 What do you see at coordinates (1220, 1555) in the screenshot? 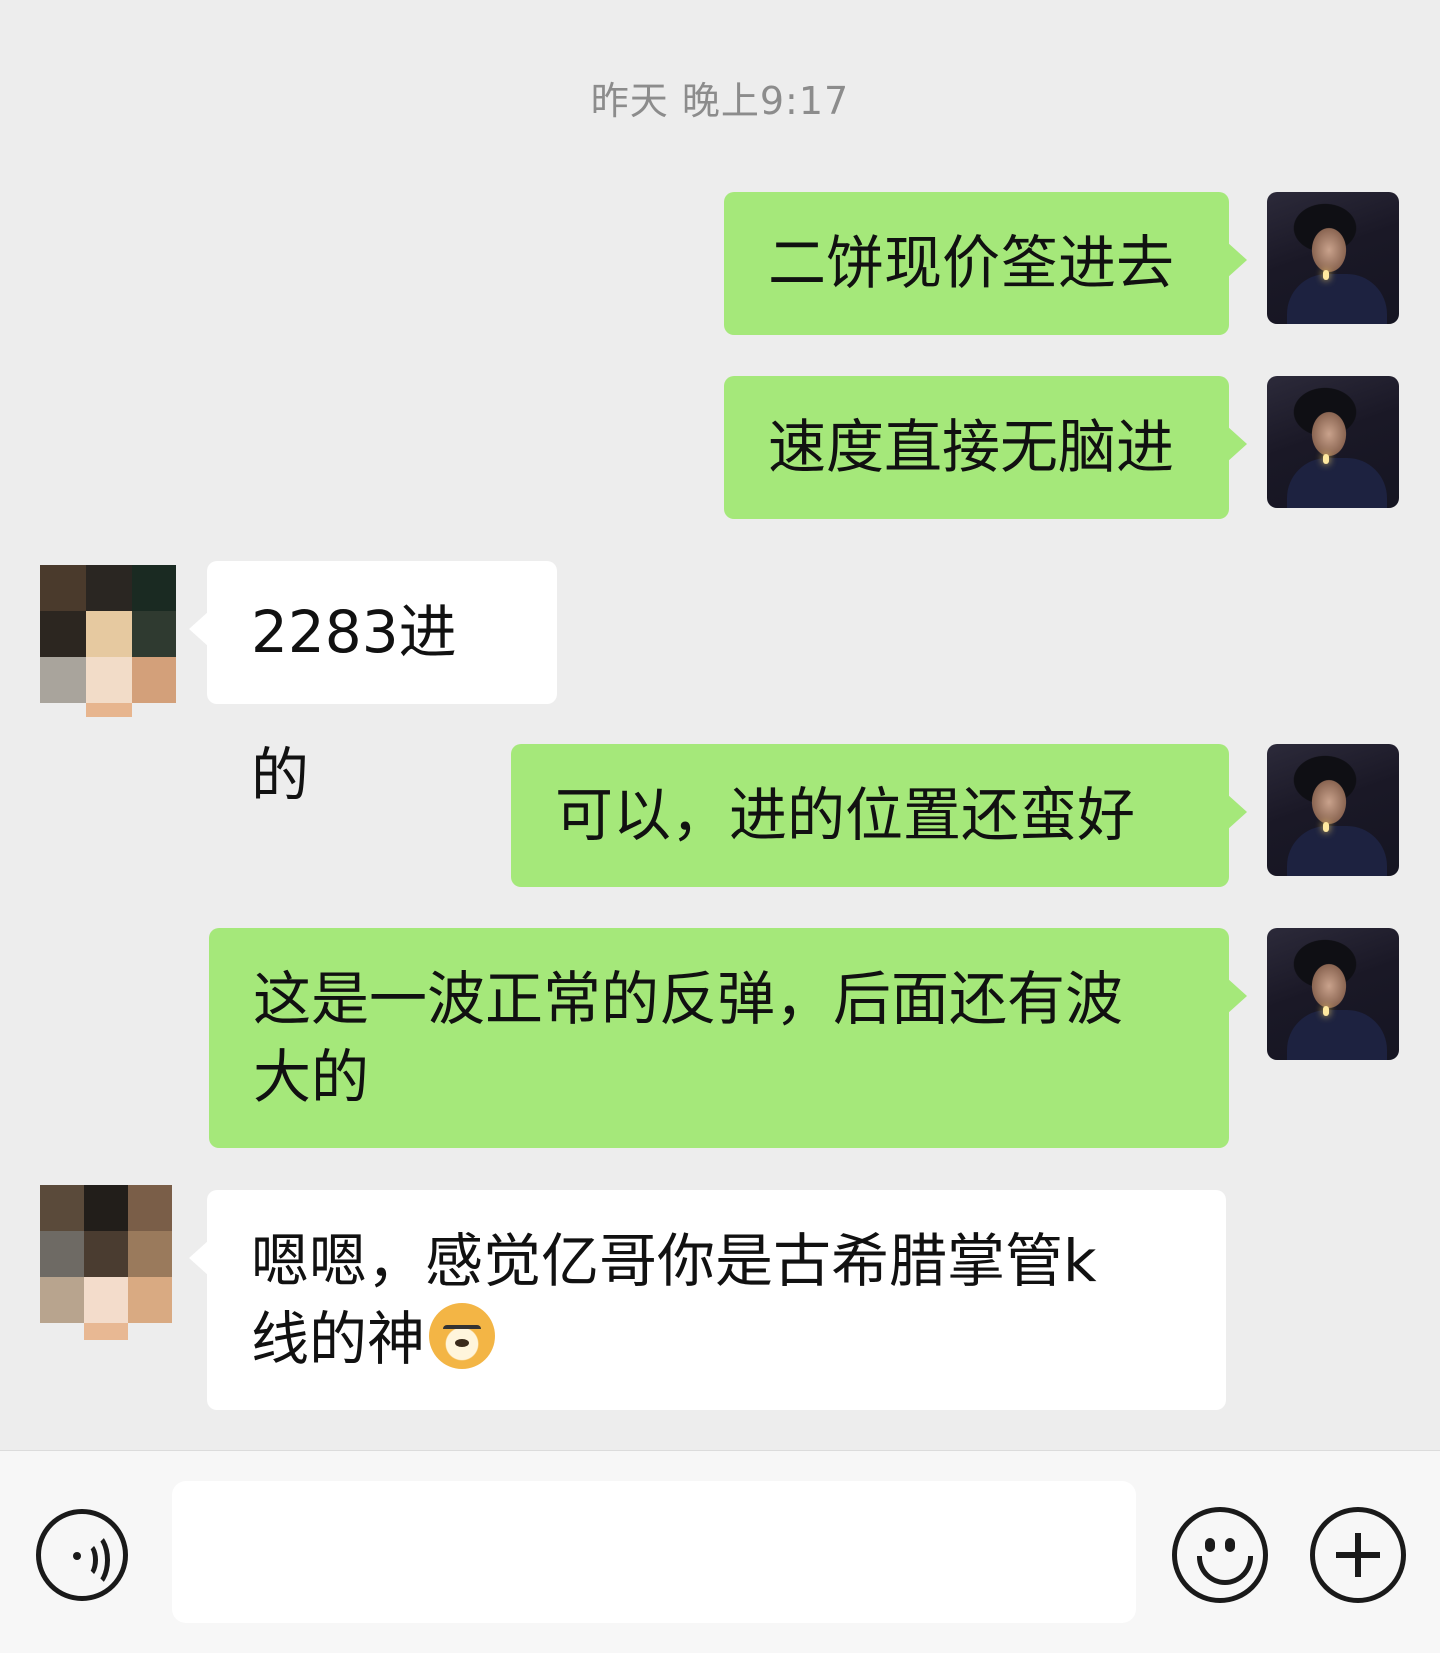
I see `emoji-button` at bounding box center [1220, 1555].